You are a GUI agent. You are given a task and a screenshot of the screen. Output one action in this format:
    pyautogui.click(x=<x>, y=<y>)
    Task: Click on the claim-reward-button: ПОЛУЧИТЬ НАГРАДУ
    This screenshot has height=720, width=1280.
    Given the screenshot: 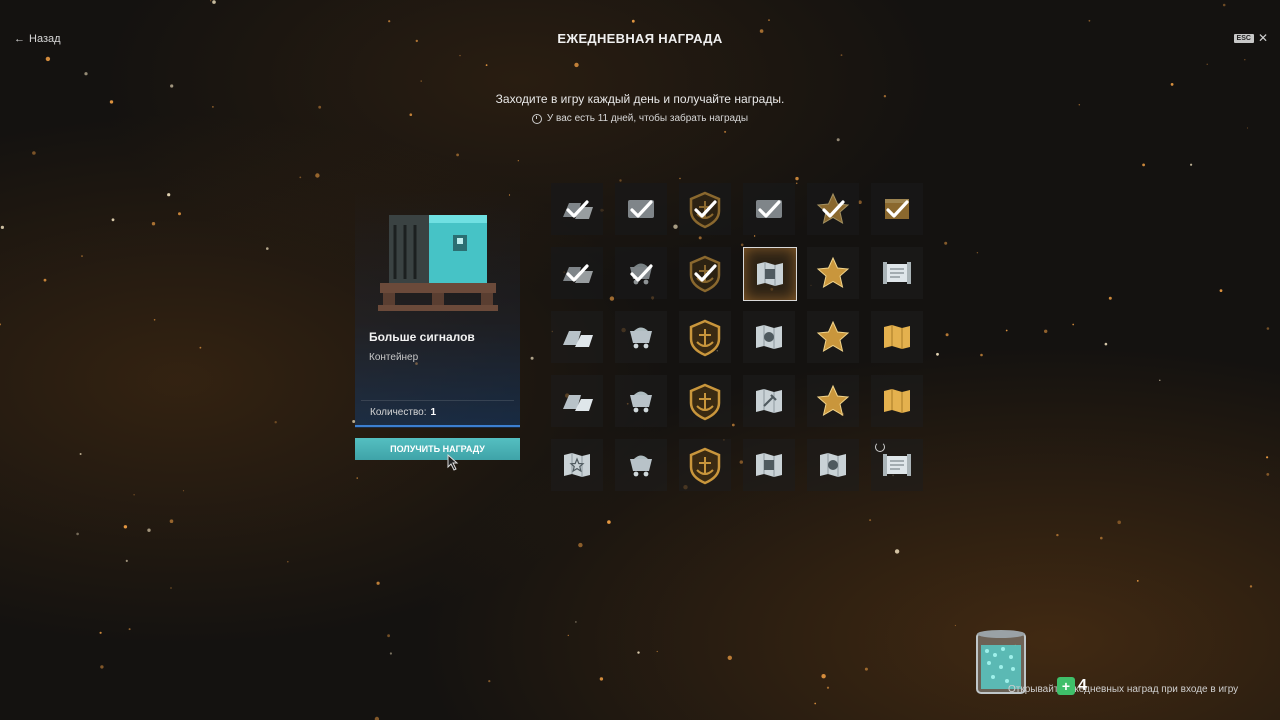 What is the action you would take?
    pyautogui.click(x=437, y=449)
    